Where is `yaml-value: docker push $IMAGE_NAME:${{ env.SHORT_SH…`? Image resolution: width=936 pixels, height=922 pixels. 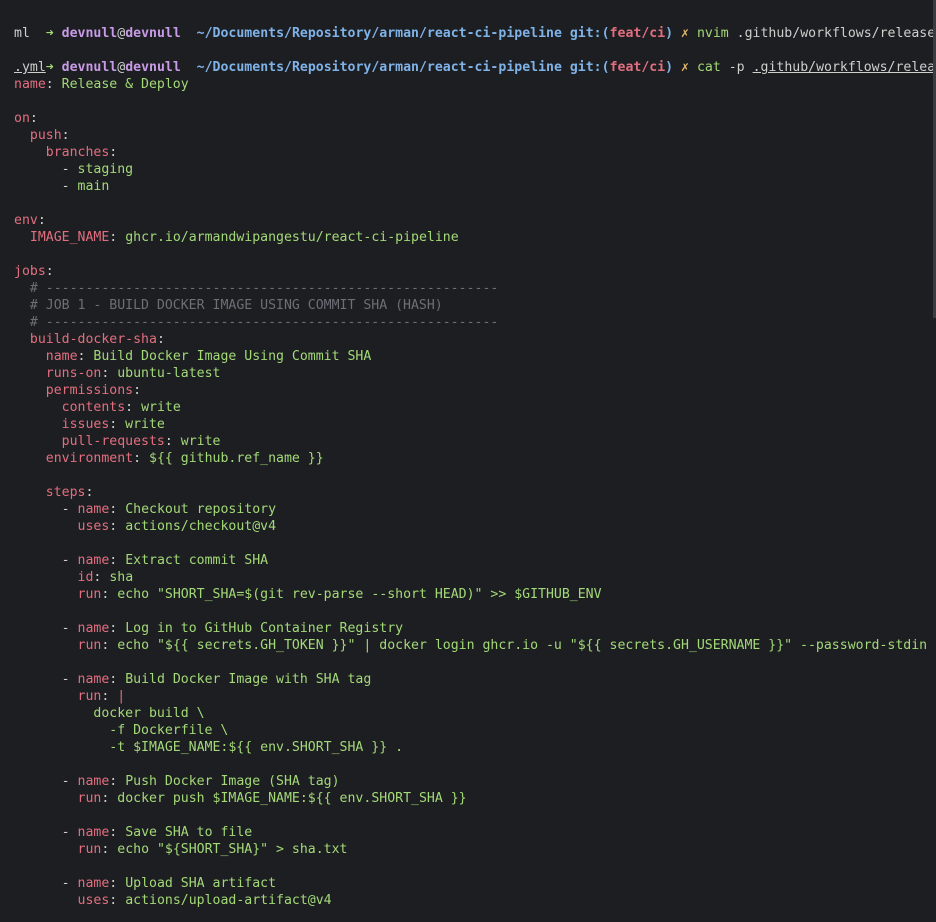 yaml-value: docker push $IMAGE_NAME:${{ env.SHORT_SH… is located at coordinates (292, 798).